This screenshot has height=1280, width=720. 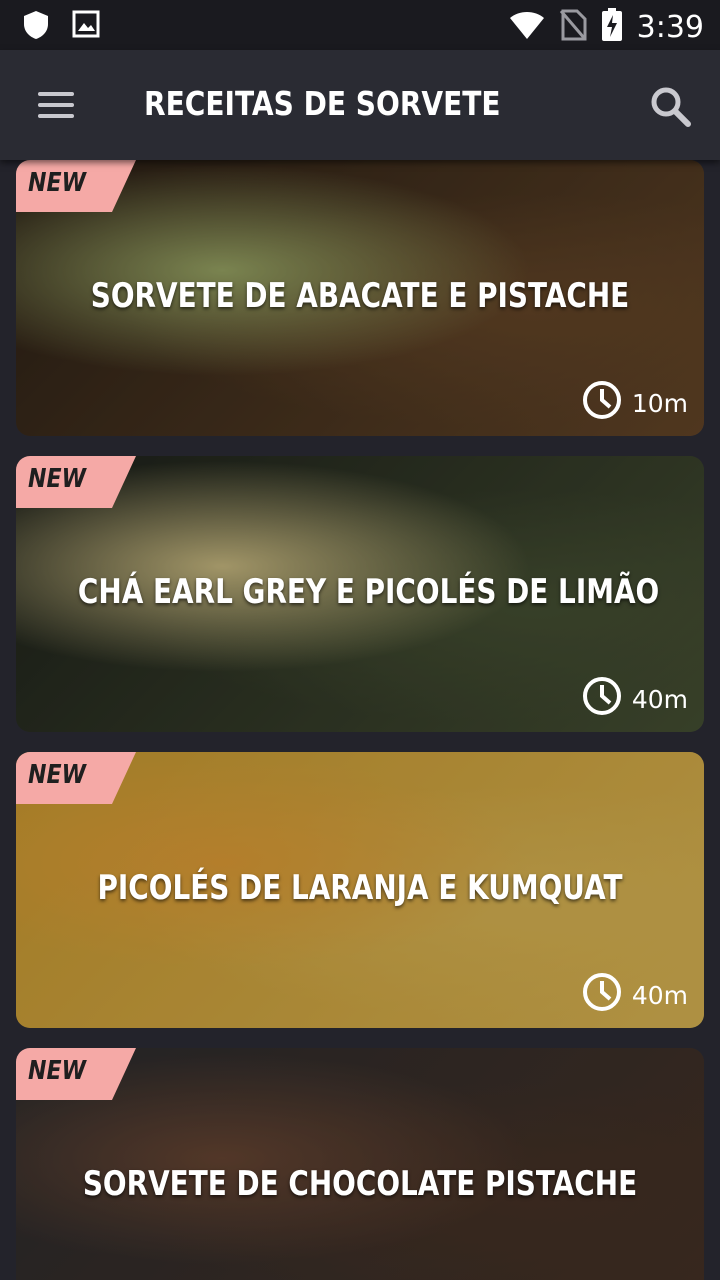 What do you see at coordinates (322, 103) in the screenshot?
I see `page-title: RECEITAS DE SORVETE` at bounding box center [322, 103].